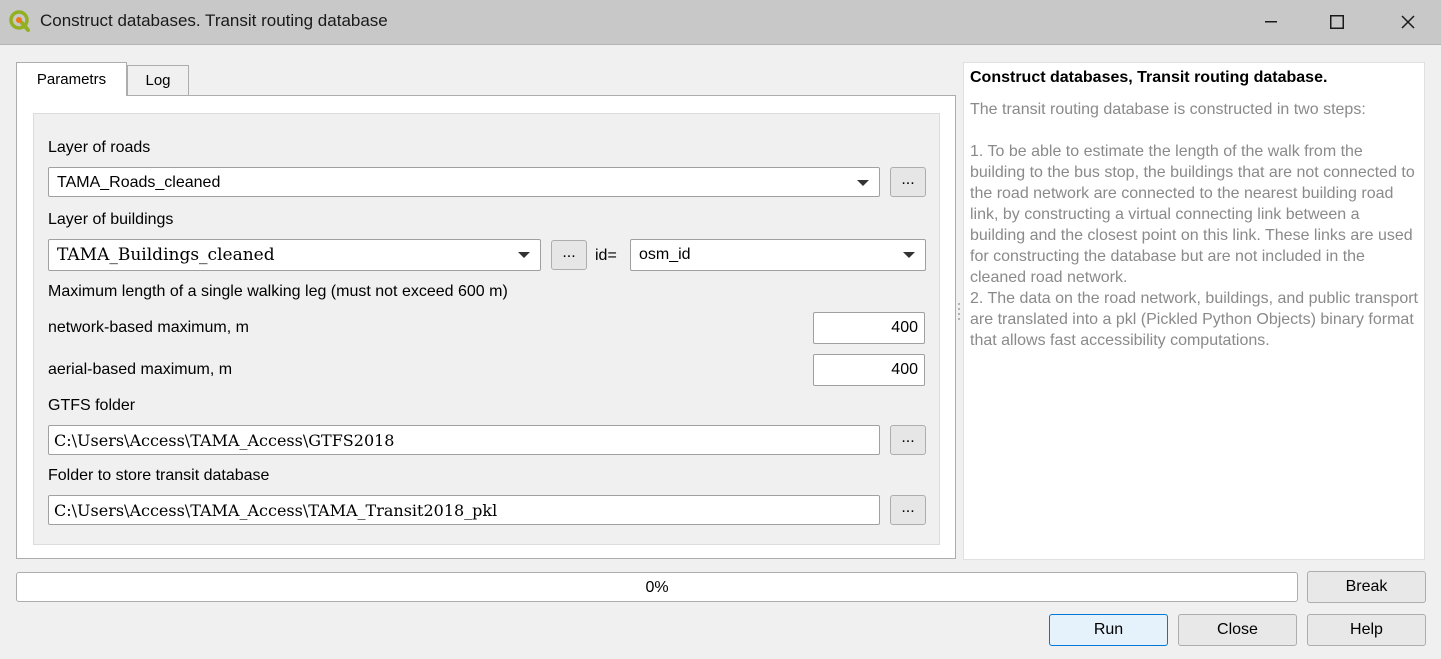  I want to click on tab-log-label: Log, so click(158, 80).